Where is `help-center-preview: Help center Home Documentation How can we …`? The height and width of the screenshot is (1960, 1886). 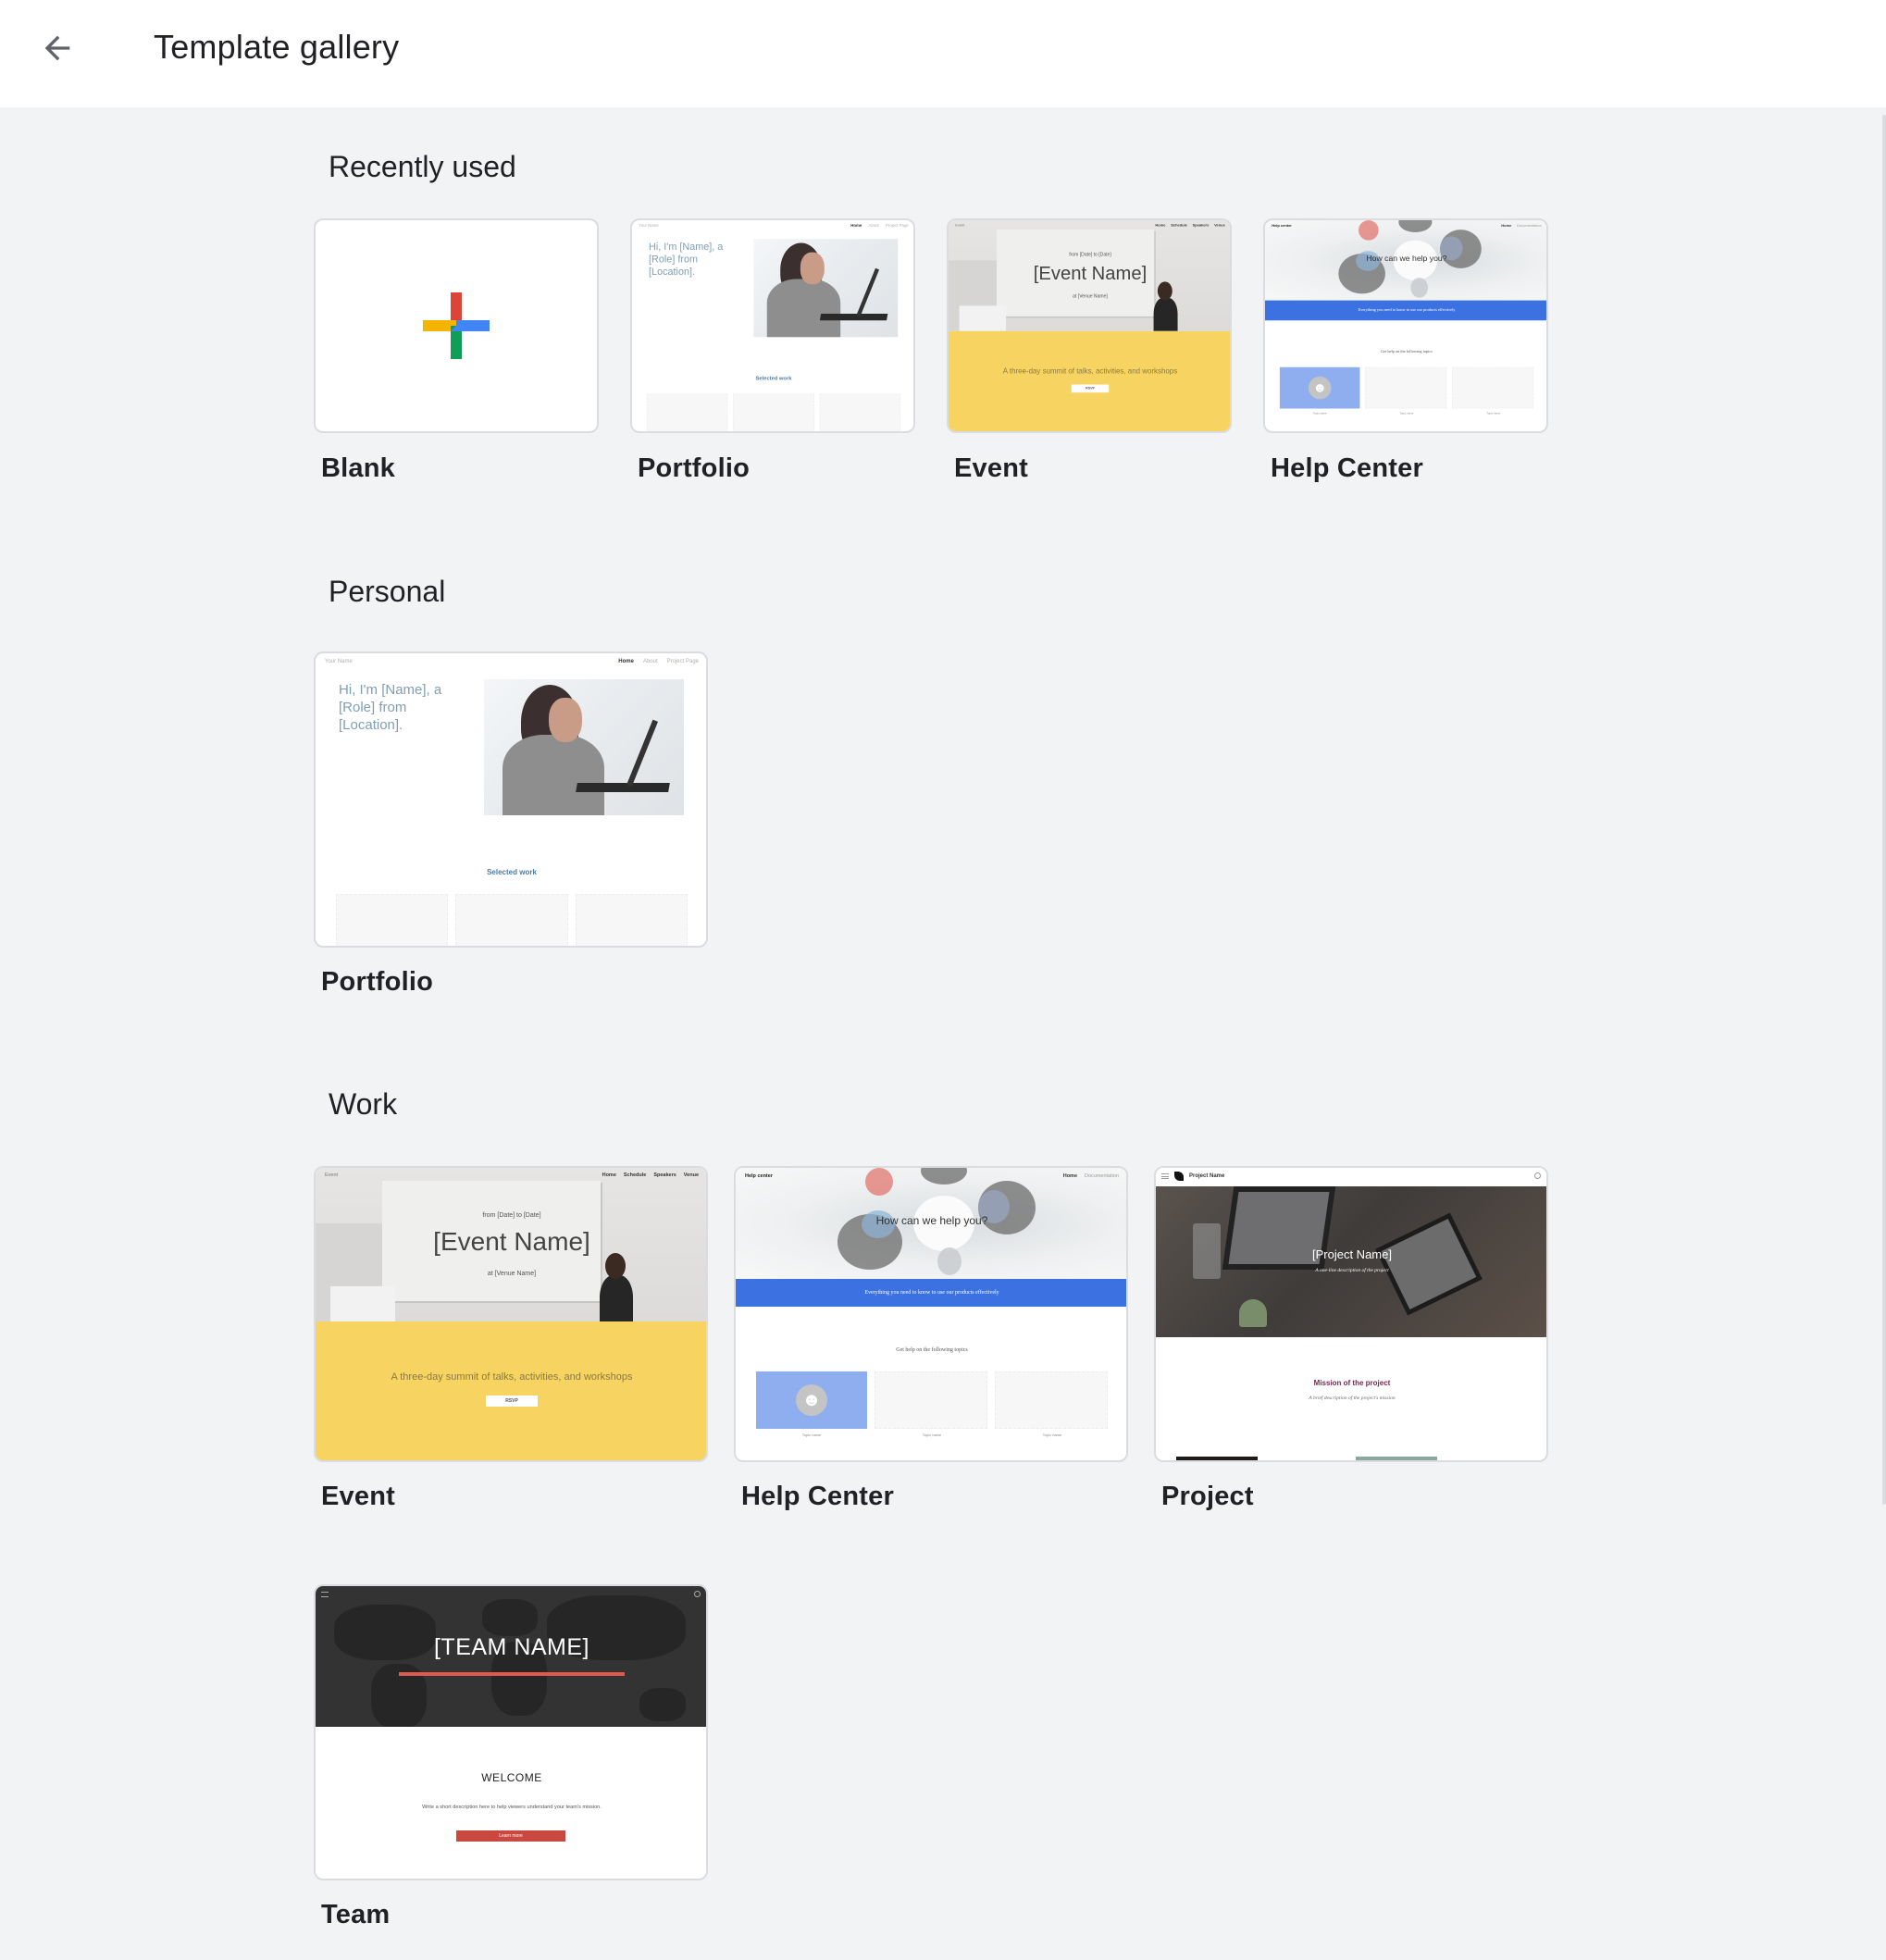 help-center-preview: Help center Home Documentation How can we … is located at coordinates (931, 1314).